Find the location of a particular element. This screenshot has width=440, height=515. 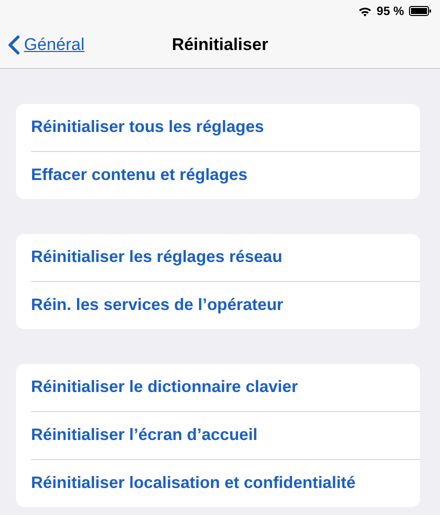

reset-option: Réinitialiser l’écran d’accueil is located at coordinates (144, 435).